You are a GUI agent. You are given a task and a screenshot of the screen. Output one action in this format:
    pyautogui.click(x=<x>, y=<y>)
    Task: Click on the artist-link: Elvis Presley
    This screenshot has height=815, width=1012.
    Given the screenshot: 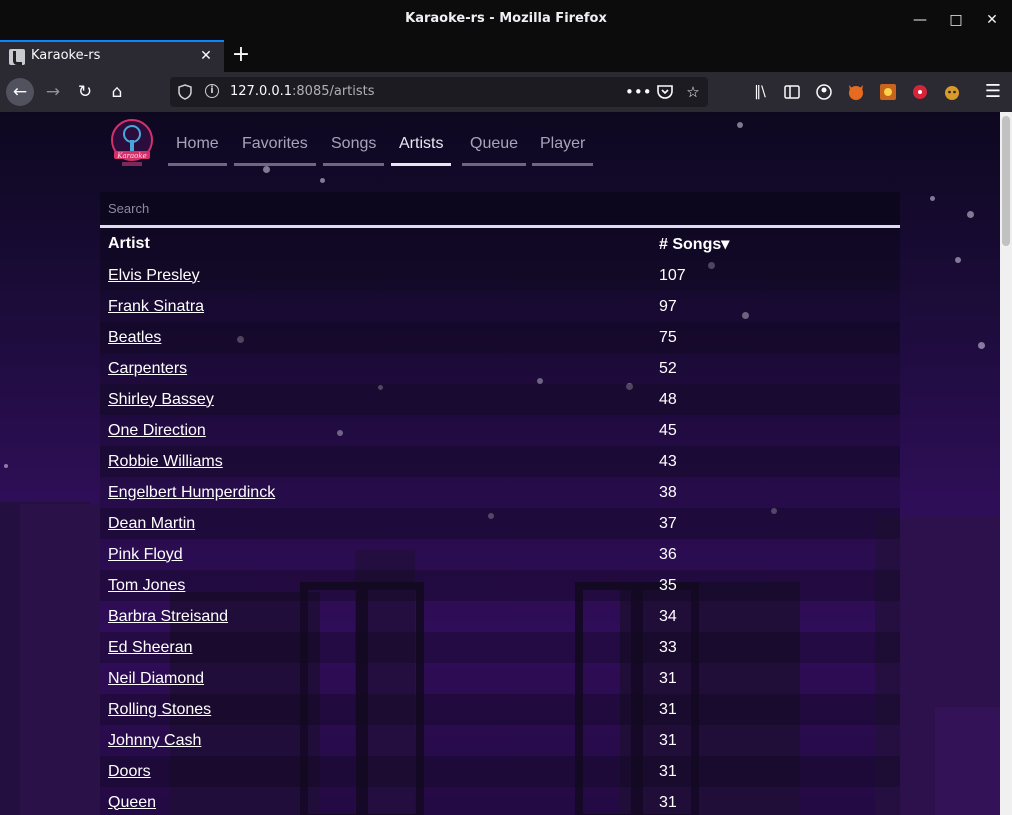 What is the action you would take?
    pyautogui.click(x=154, y=275)
    